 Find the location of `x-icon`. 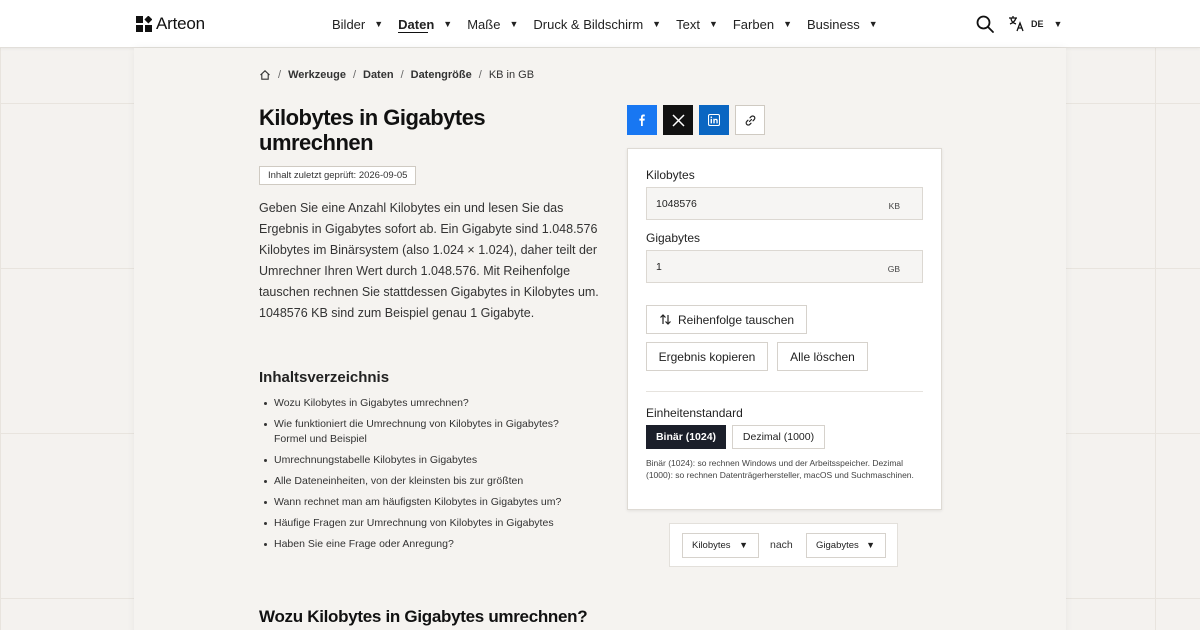

x-icon is located at coordinates (678, 120).